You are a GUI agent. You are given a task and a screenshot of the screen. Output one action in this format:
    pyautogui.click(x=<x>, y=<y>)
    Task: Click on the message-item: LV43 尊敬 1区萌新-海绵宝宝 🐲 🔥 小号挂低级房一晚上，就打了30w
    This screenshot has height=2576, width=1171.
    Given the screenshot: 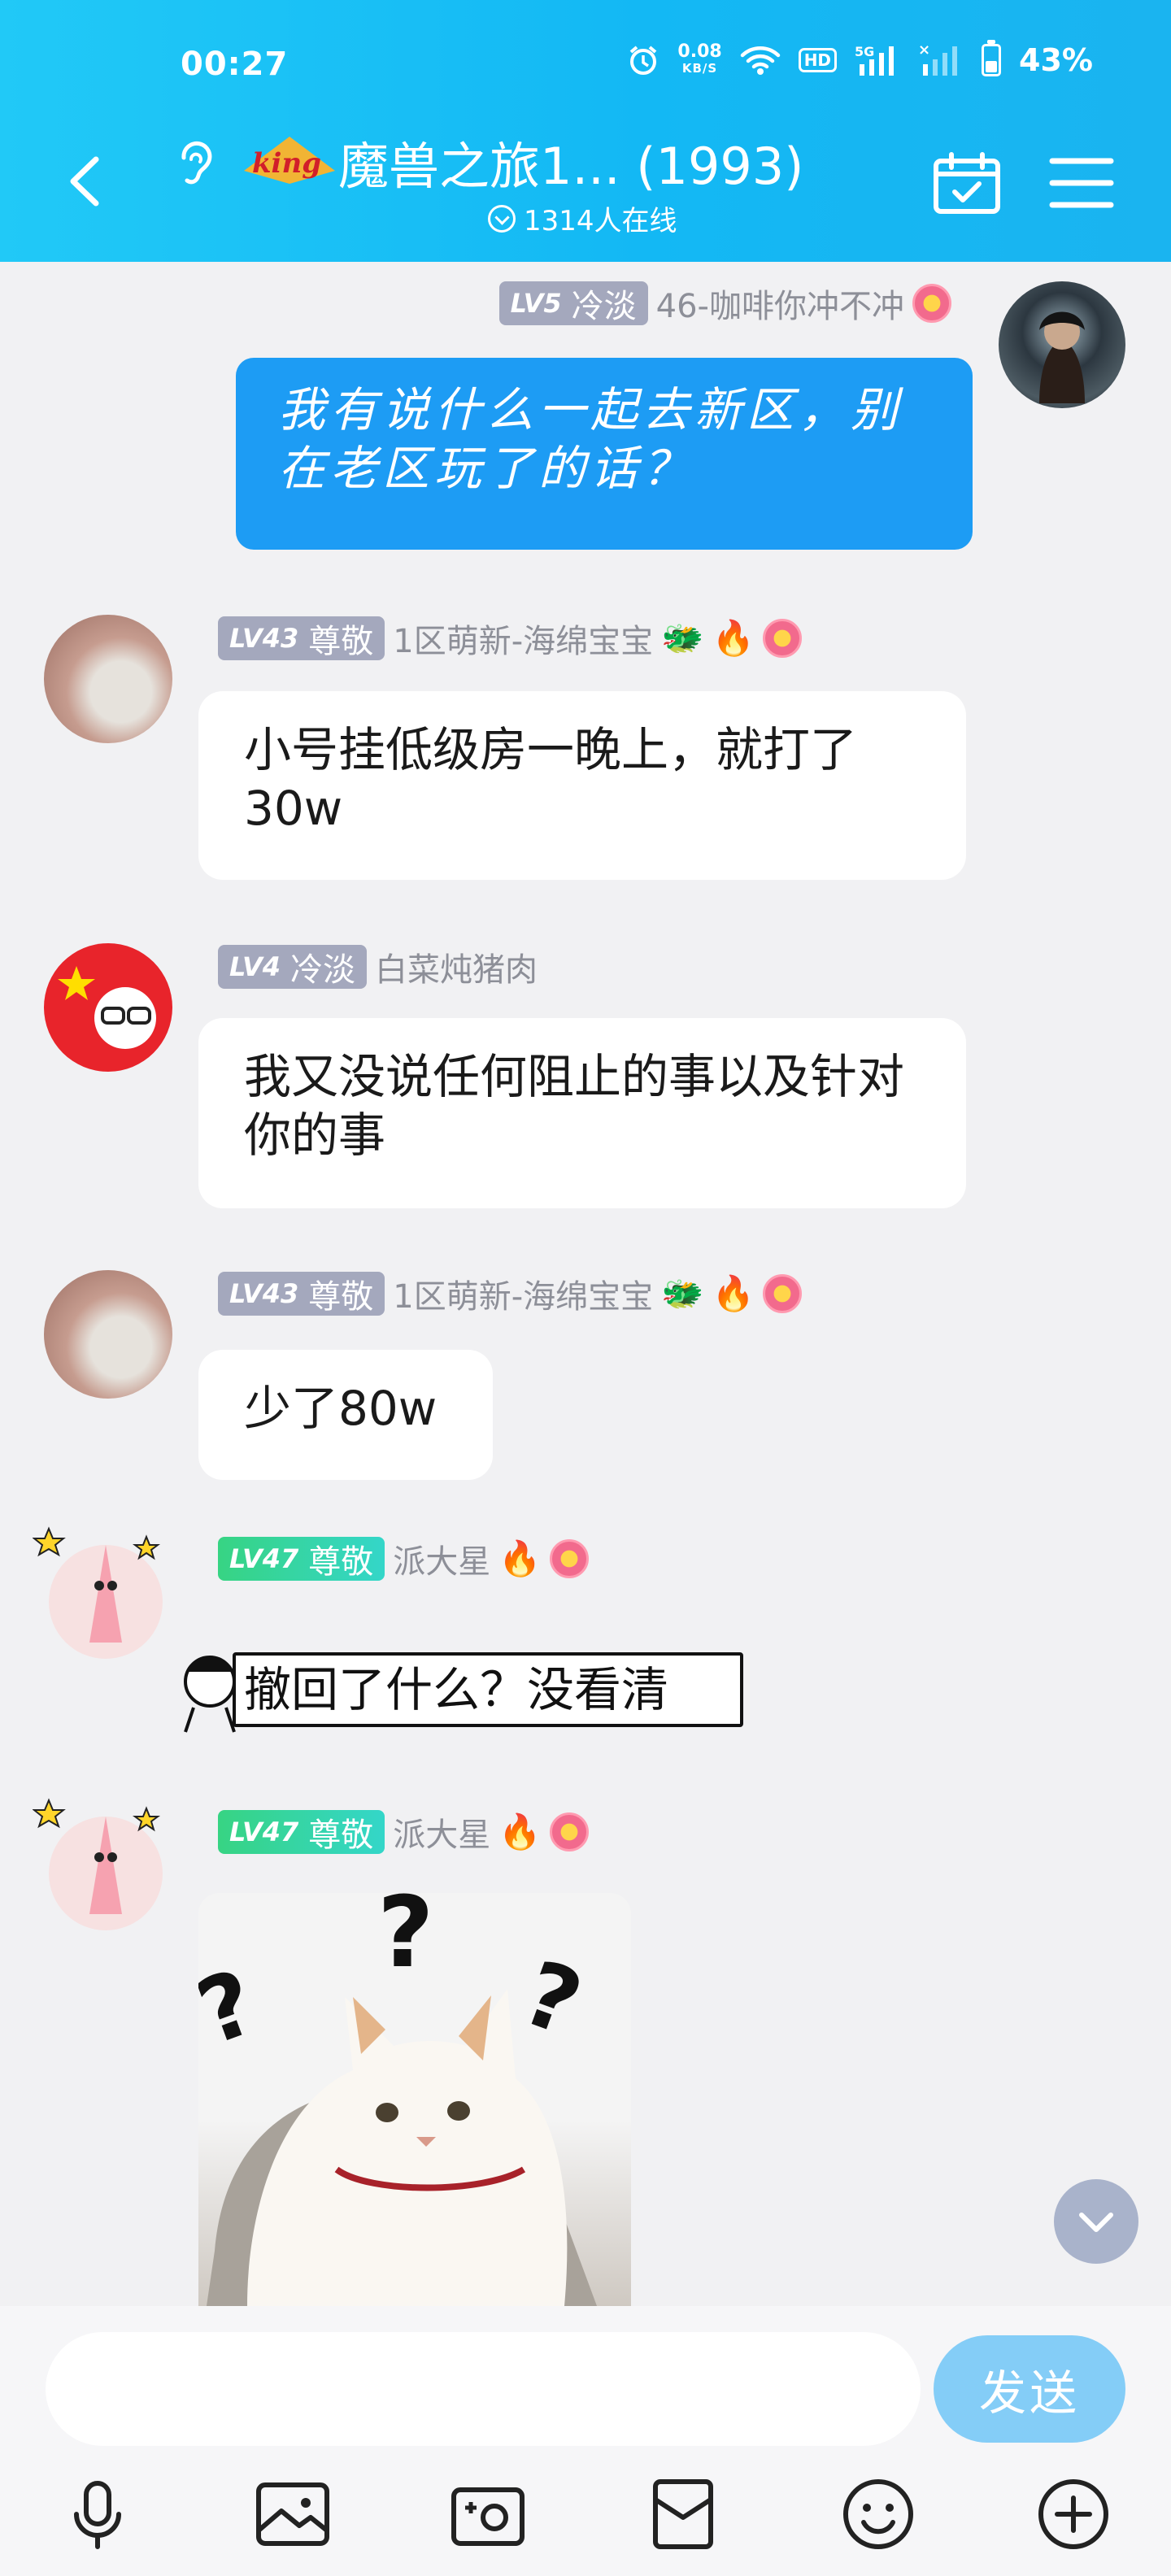 What is the action you would take?
    pyautogui.click(x=585, y=744)
    